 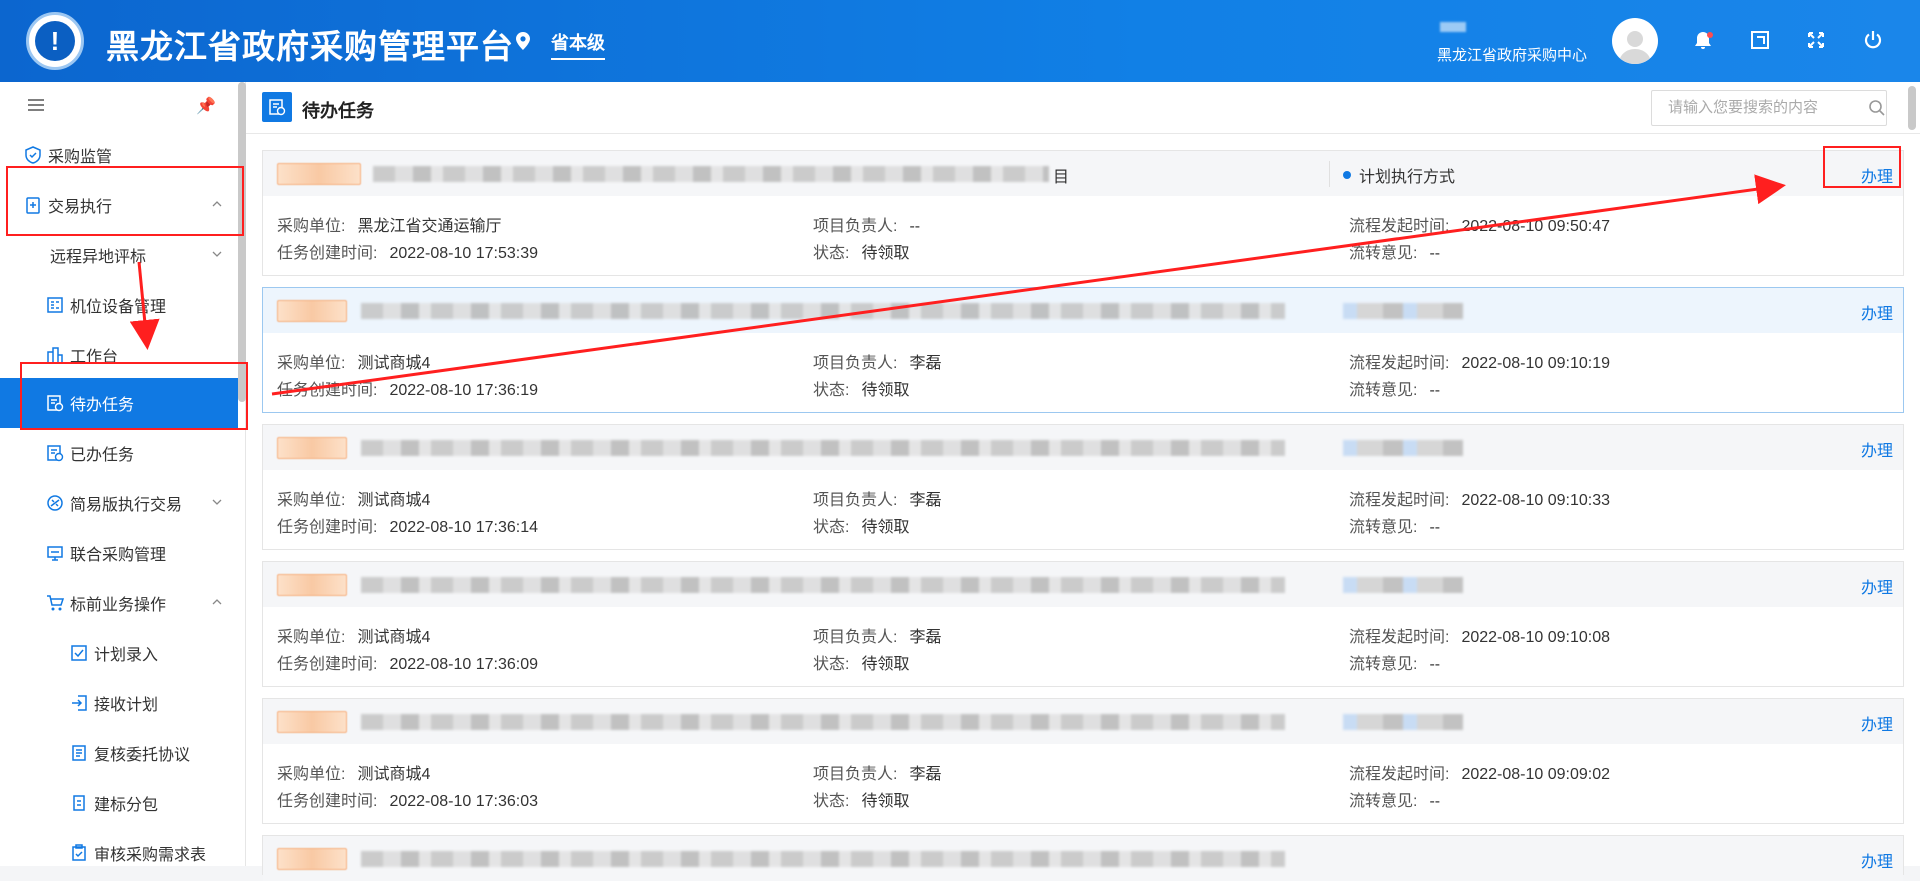 I want to click on receive-icon, so click(x=79, y=703).